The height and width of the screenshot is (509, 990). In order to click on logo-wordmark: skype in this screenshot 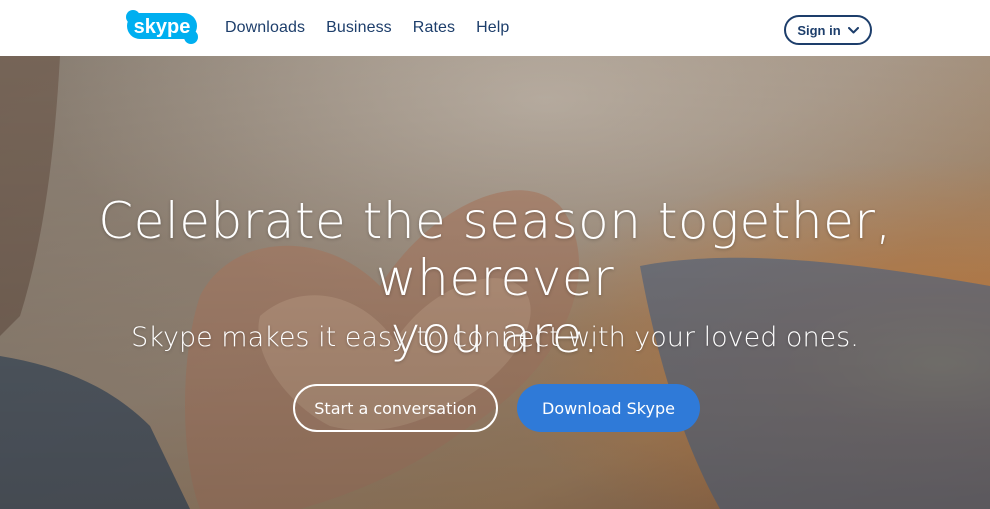, I will do `click(162, 27)`.